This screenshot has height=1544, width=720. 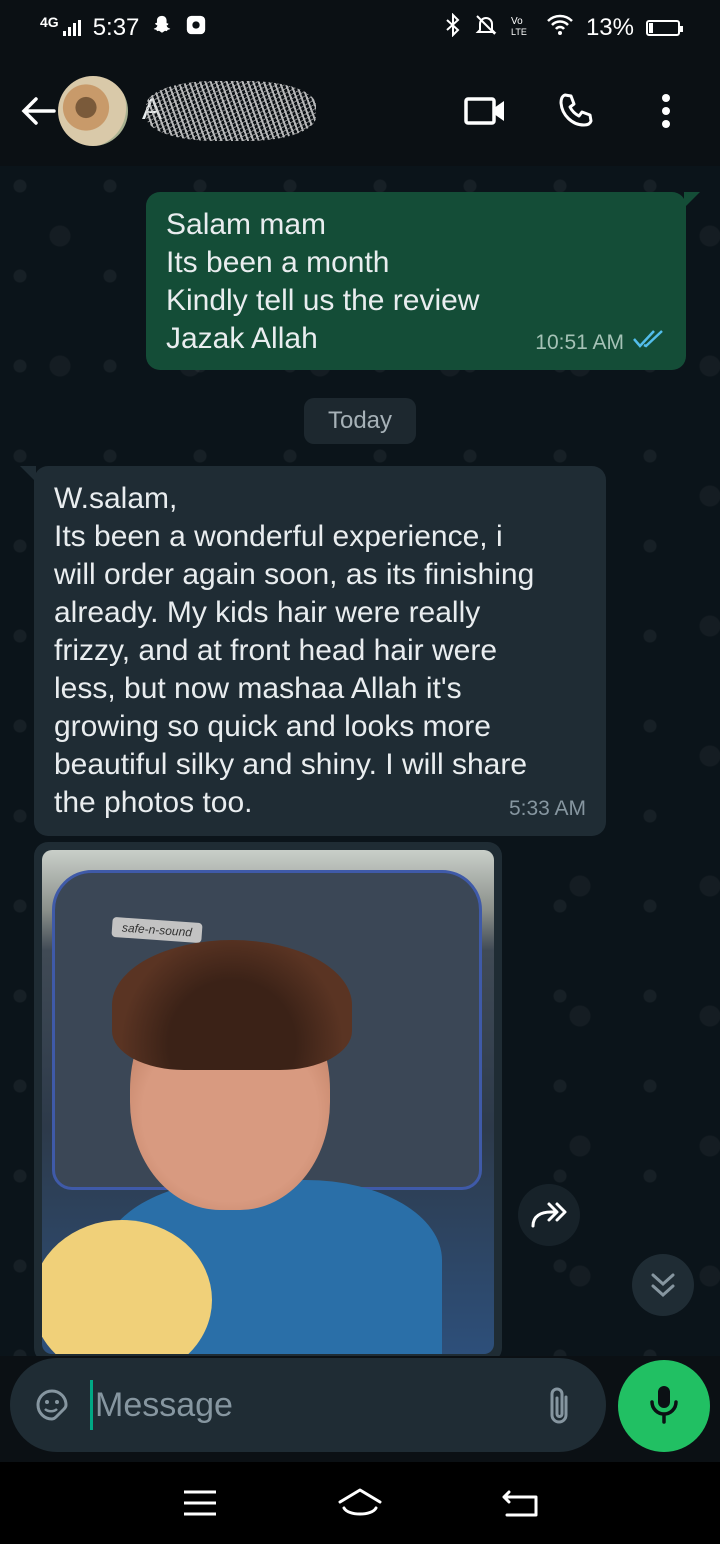 What do you see at coordinates (576, 111) in the screenshot?
I see `voice-call-icon` at bounding box center [576, 111].